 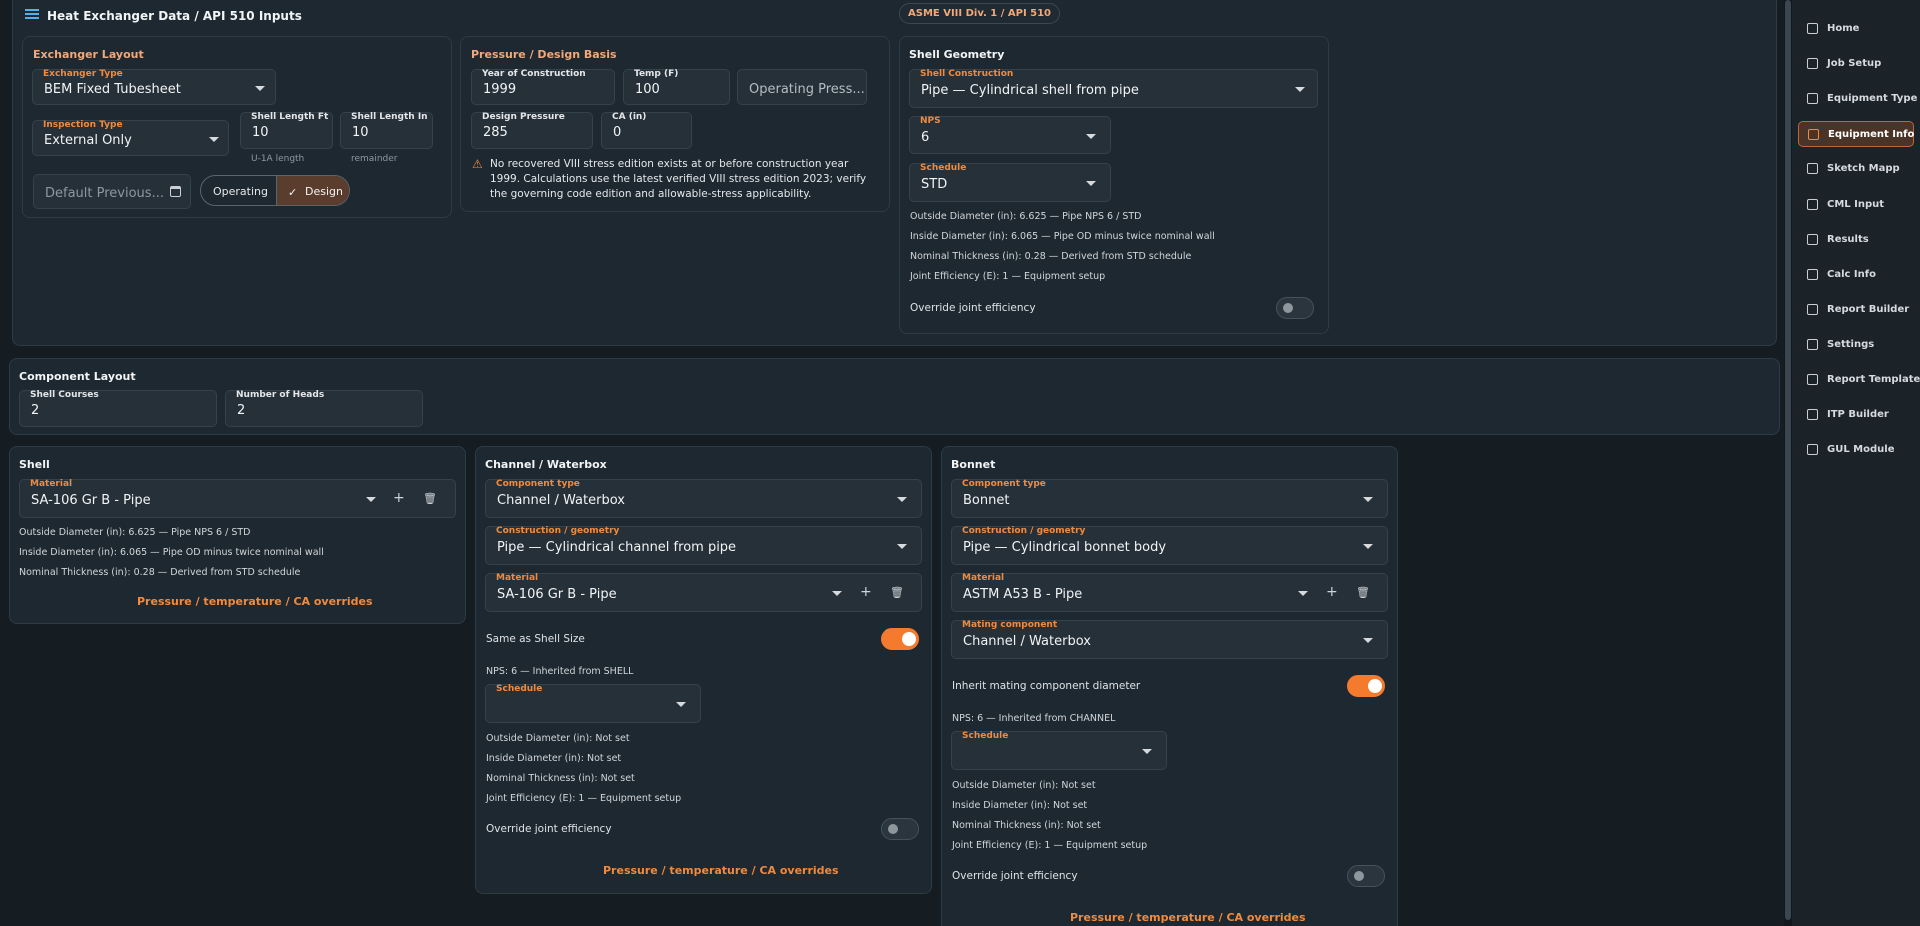 I want to click on channel-override-toggle, so click(x=900, y=829).